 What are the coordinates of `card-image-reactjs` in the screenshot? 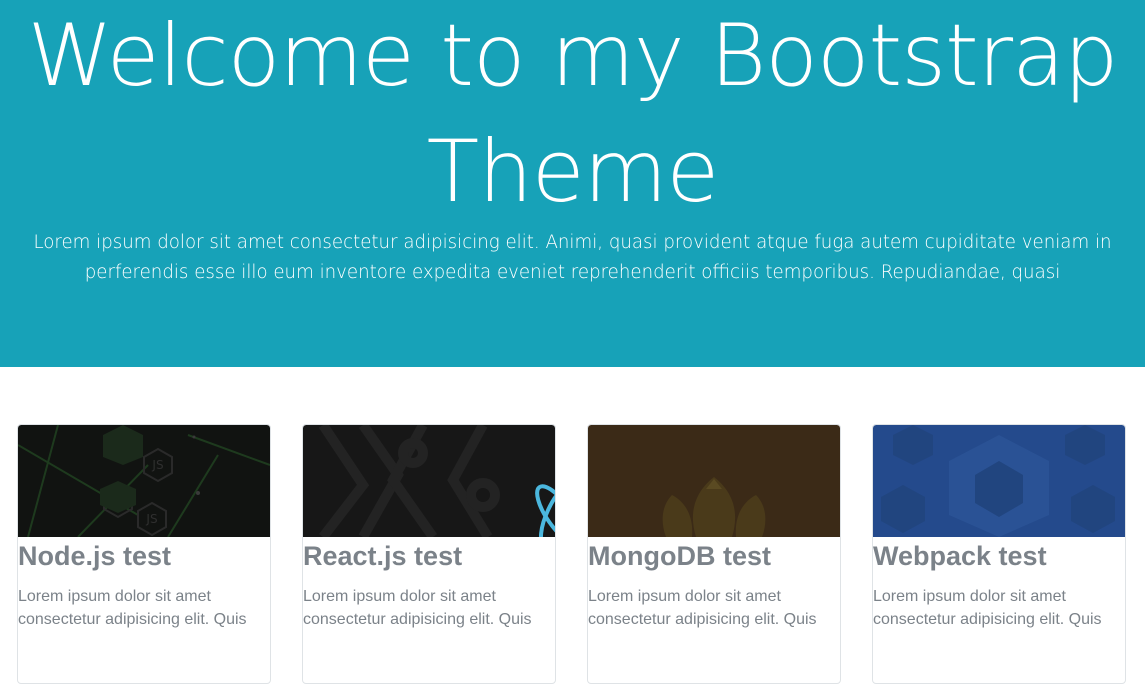 It's located at (429, 481).